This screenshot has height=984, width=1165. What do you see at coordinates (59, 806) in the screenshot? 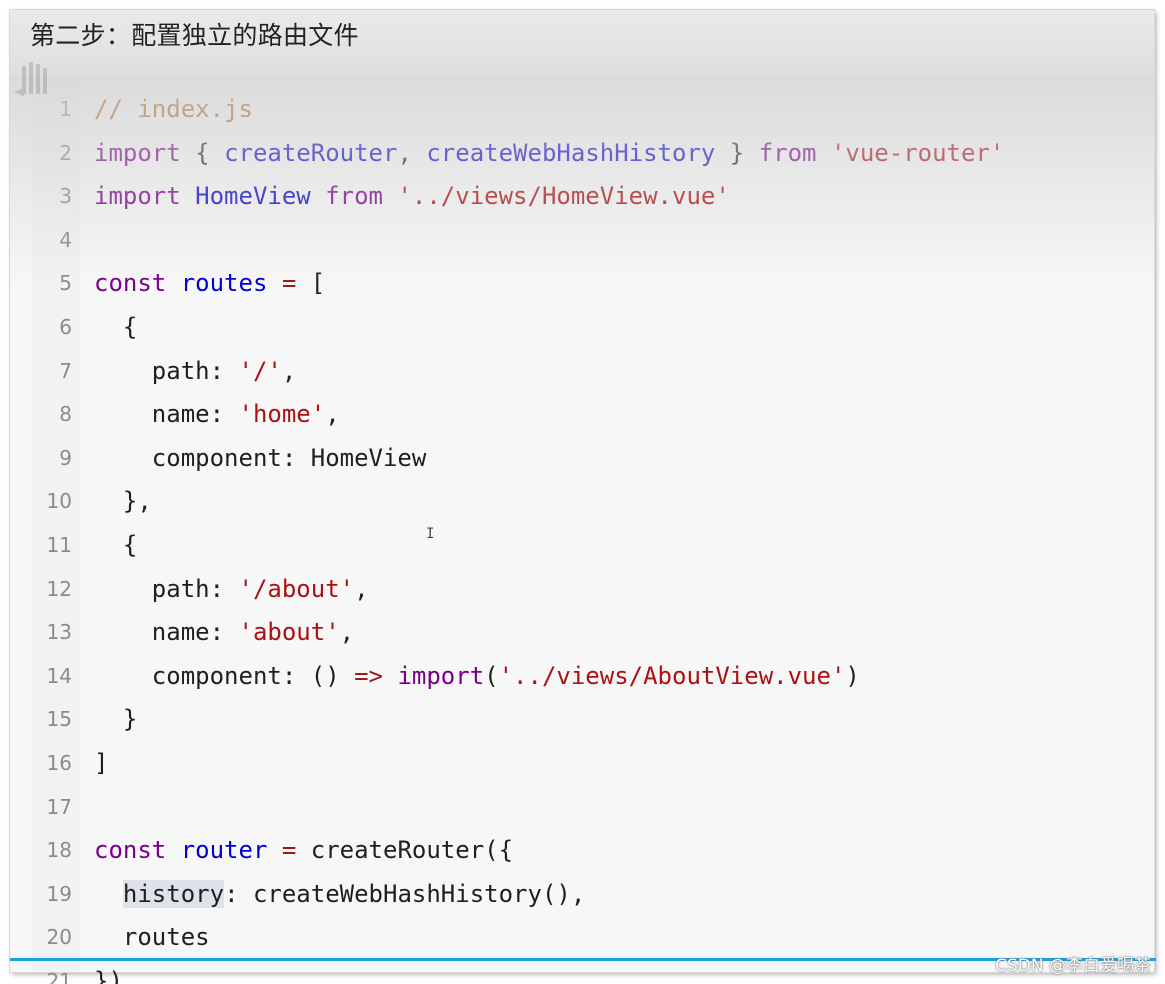
I see `line-number: 17` at bounding box center [59, 806].